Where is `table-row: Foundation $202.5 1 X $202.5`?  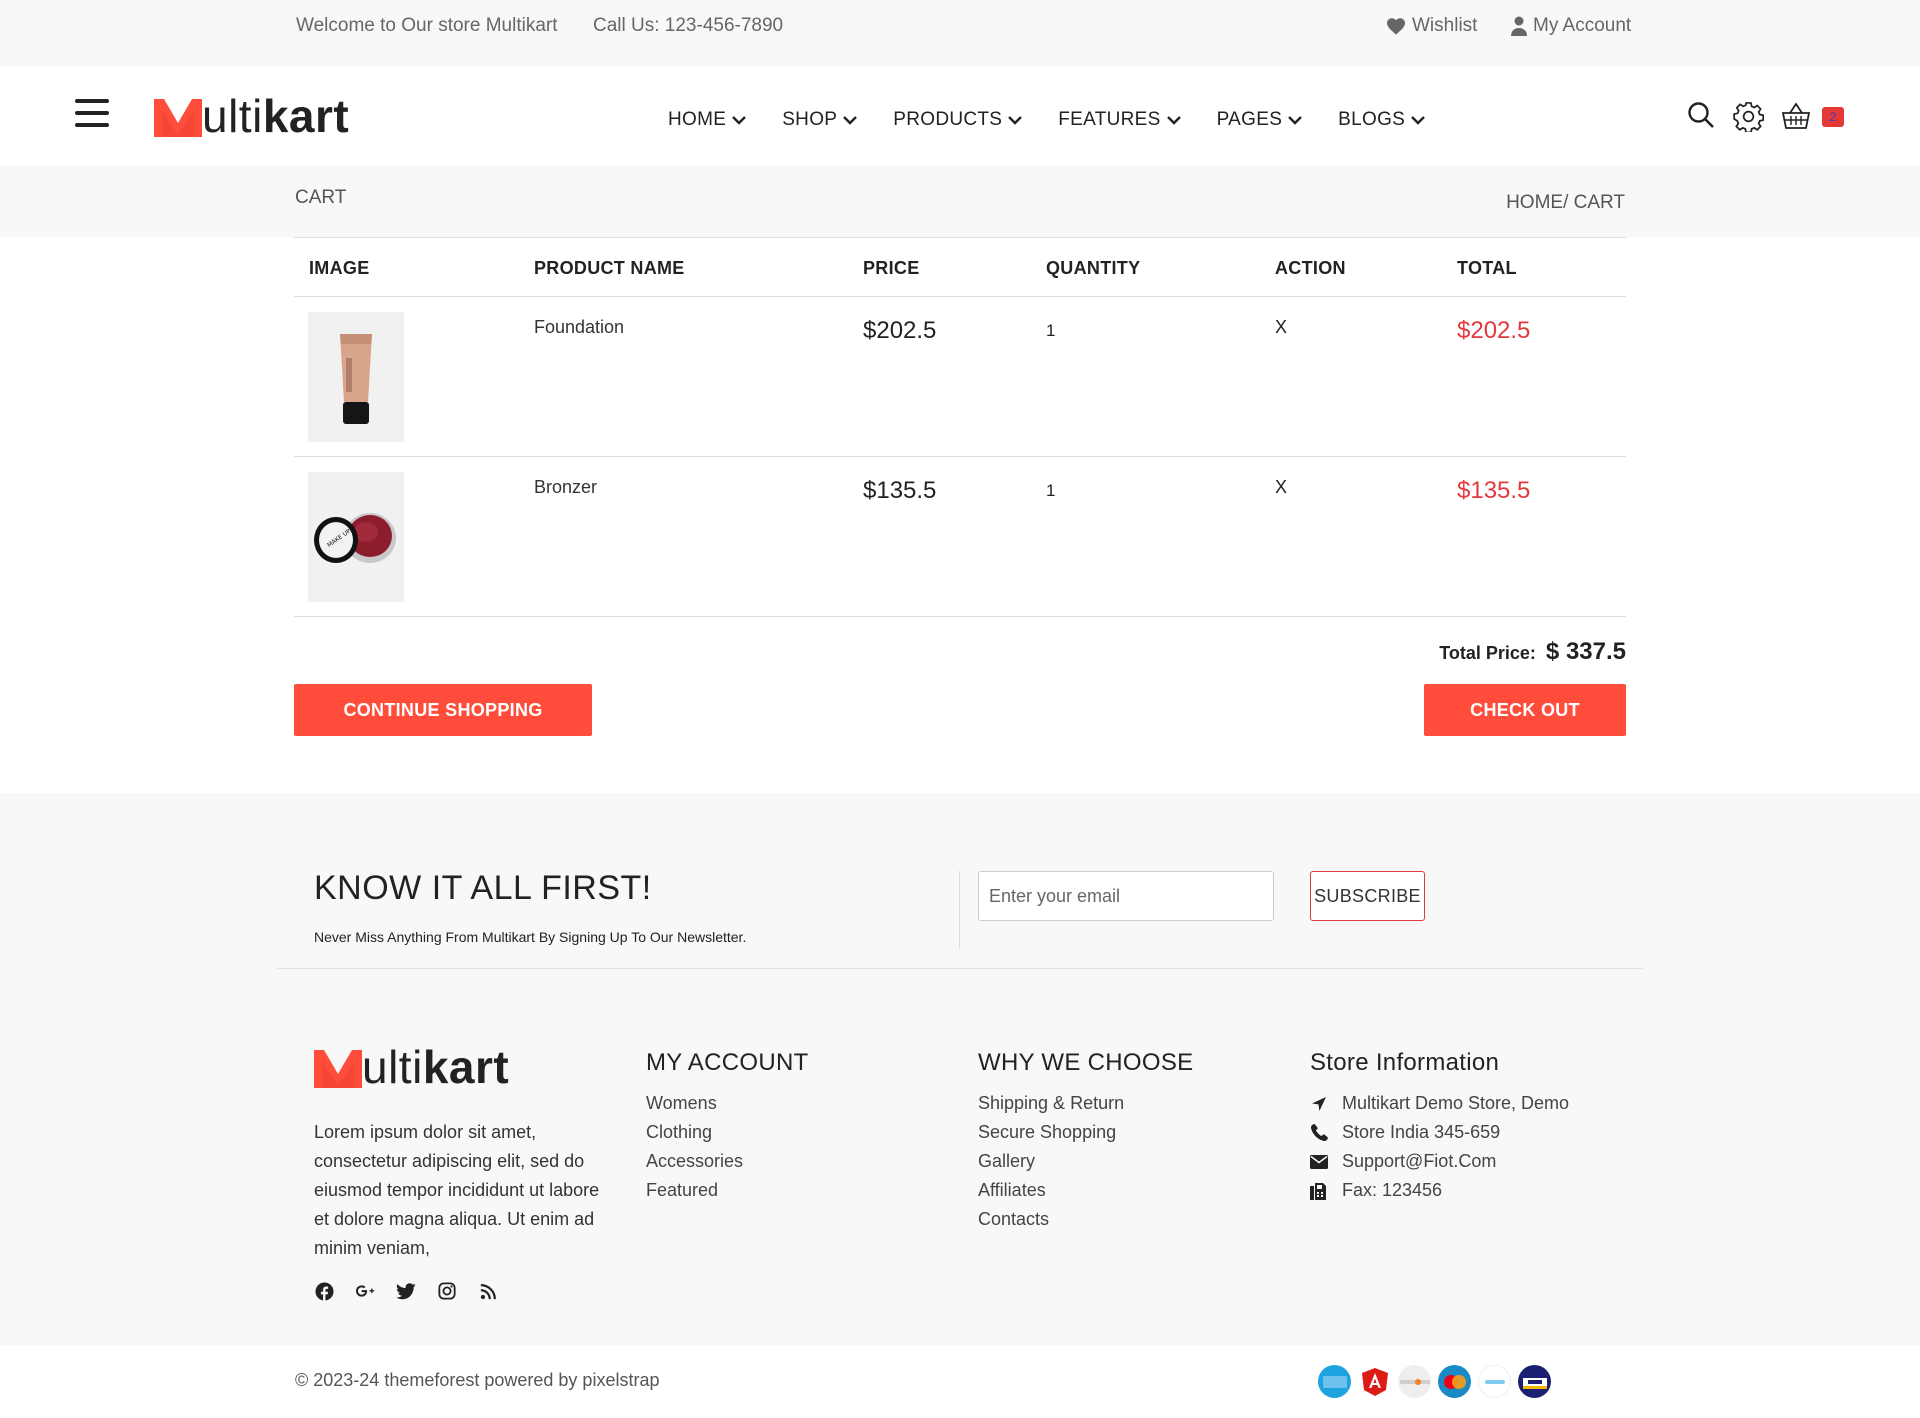 table-row: Foundation $202.5 1 X $202.5 is located at coordinates (960, 377).